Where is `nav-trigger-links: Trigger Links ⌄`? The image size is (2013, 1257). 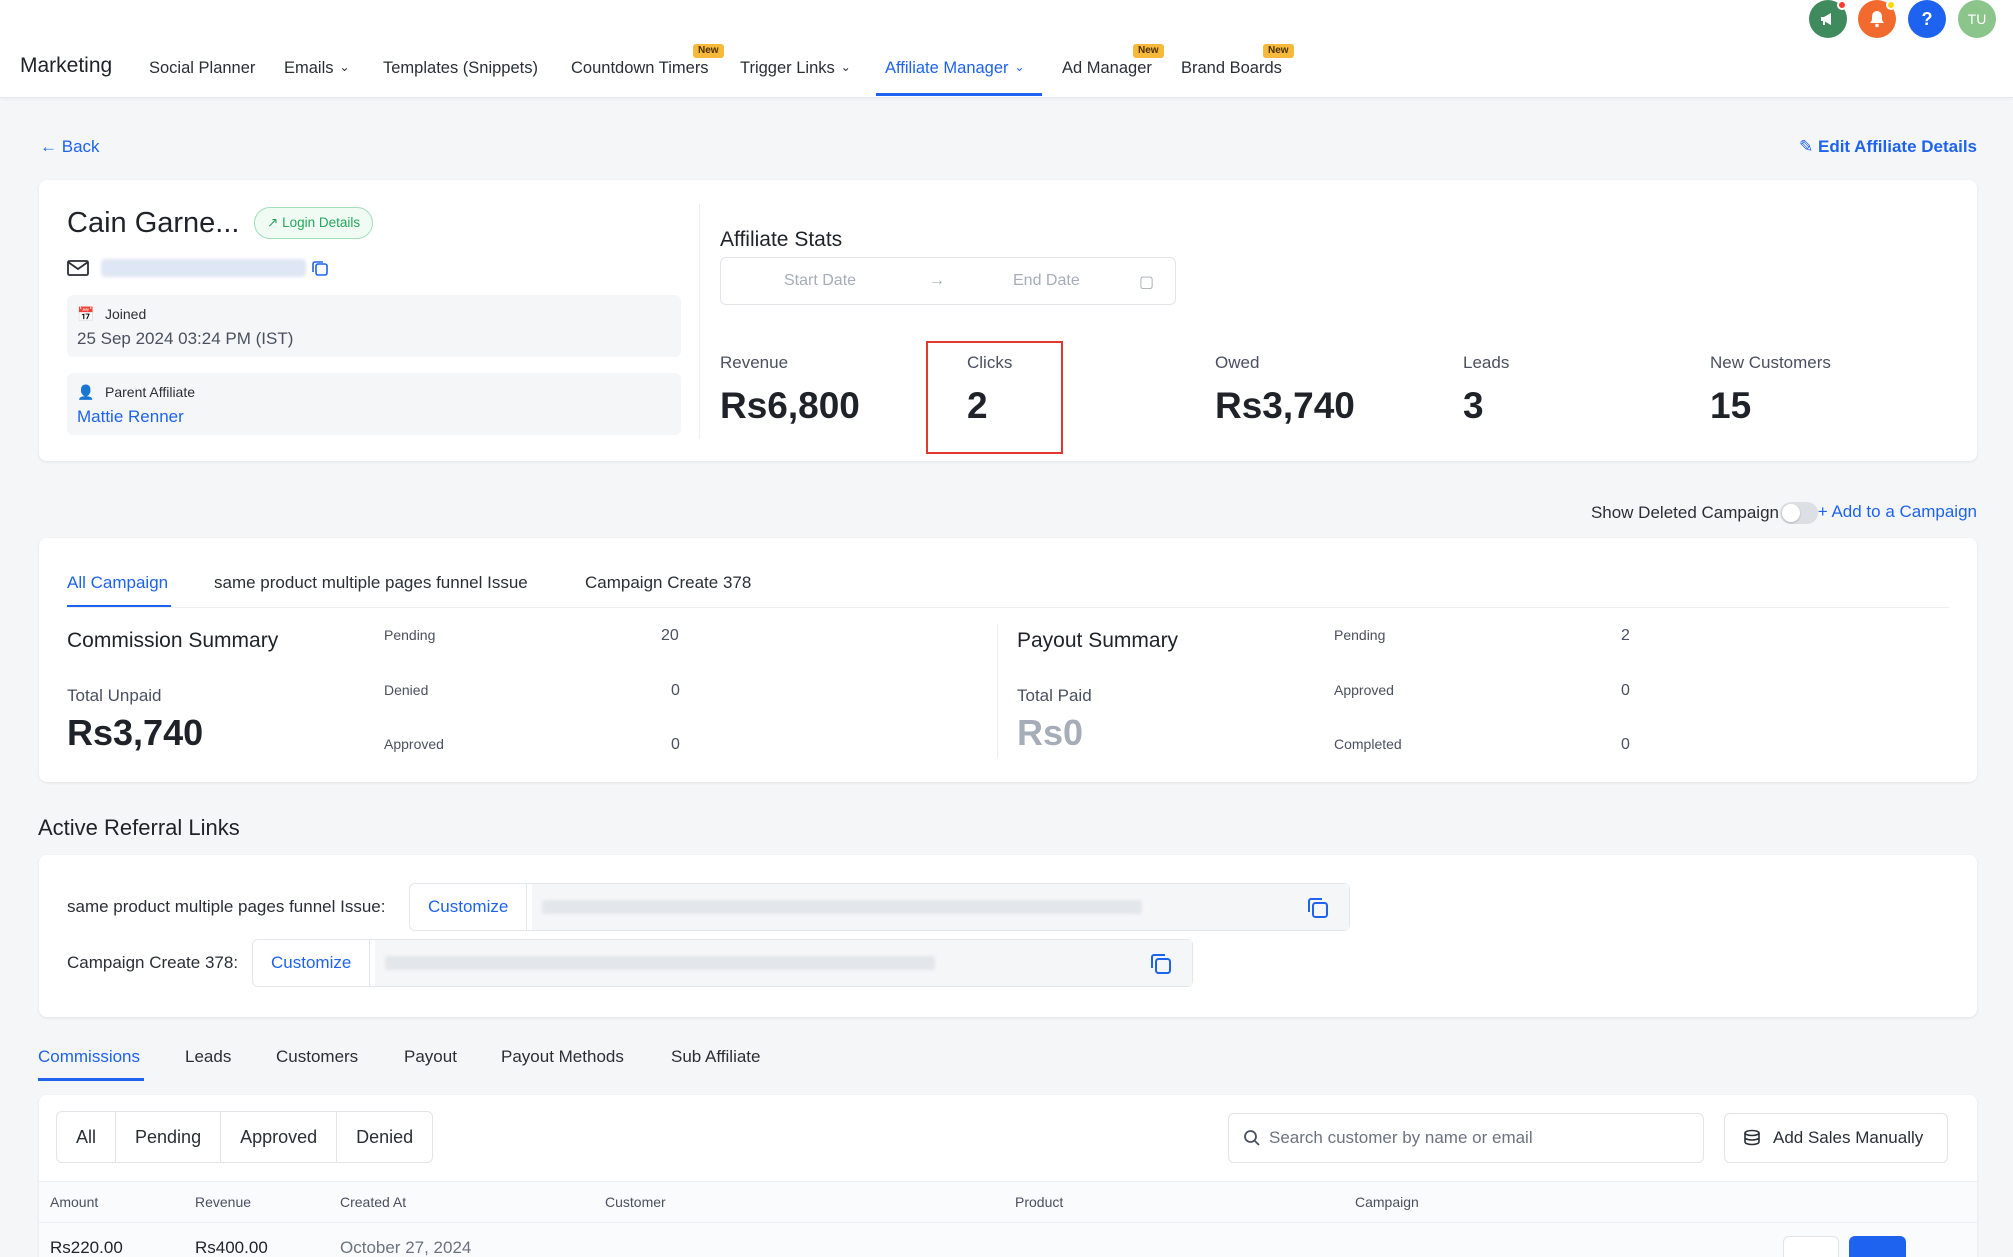 nav-trigger-links: Trigger Links ⌄ is located at coordinates (795, 68).